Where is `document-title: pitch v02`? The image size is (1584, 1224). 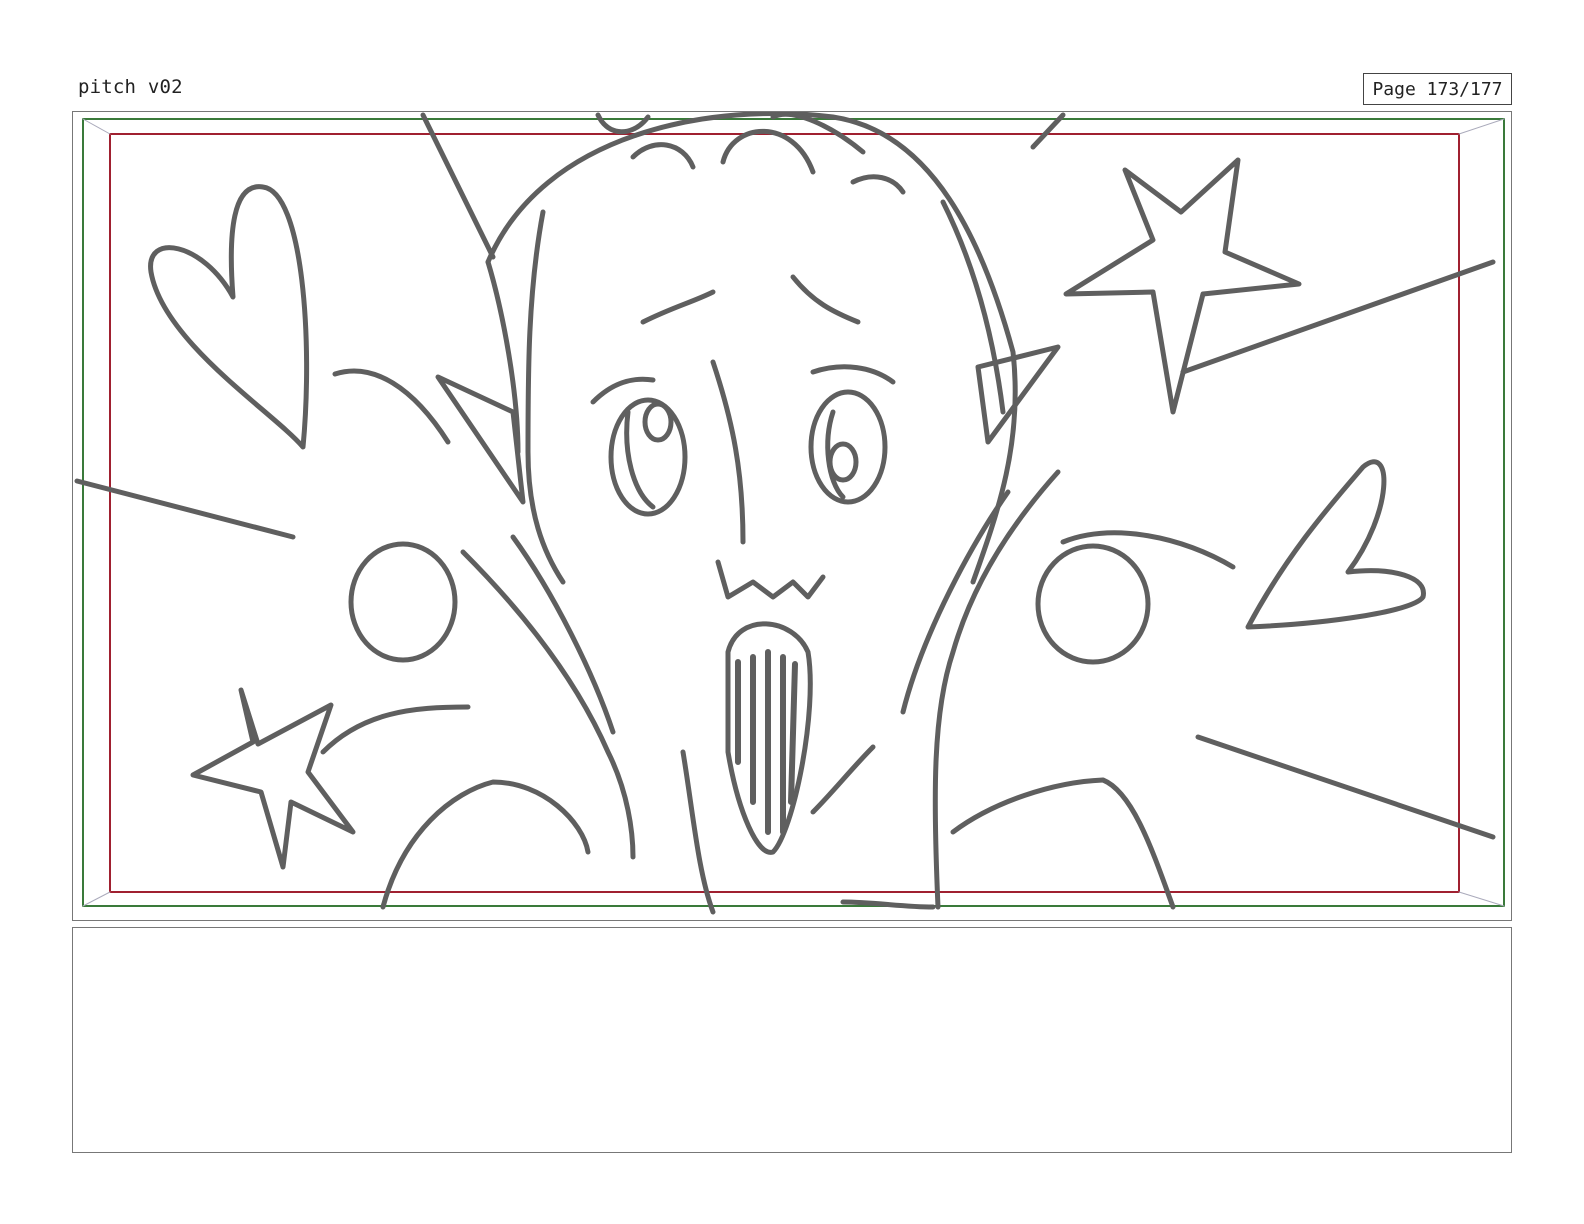
document-title: pitch v02 is located at coordinates (130, 87).